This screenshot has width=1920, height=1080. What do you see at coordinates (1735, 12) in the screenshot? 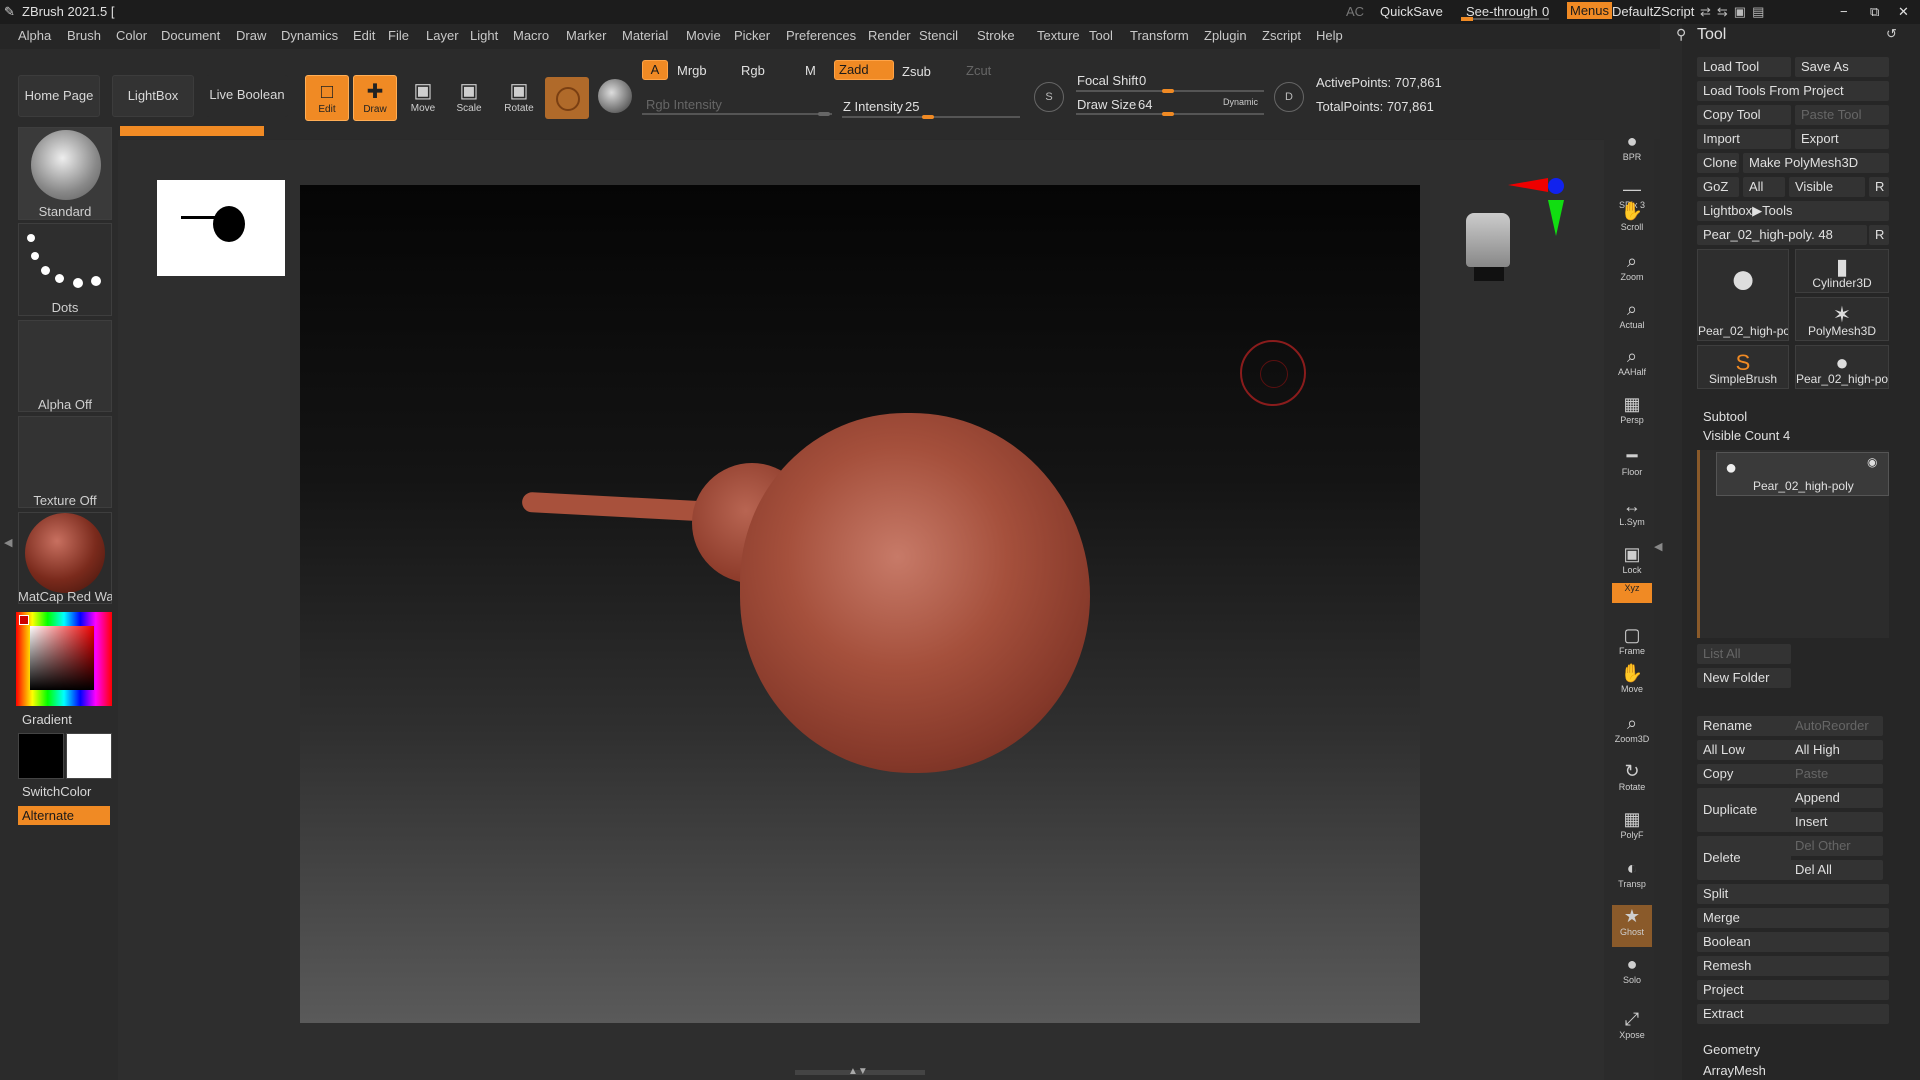
I see `window-control-icons: ⇄⇆▣▤` at bounding box center [1735, 12].